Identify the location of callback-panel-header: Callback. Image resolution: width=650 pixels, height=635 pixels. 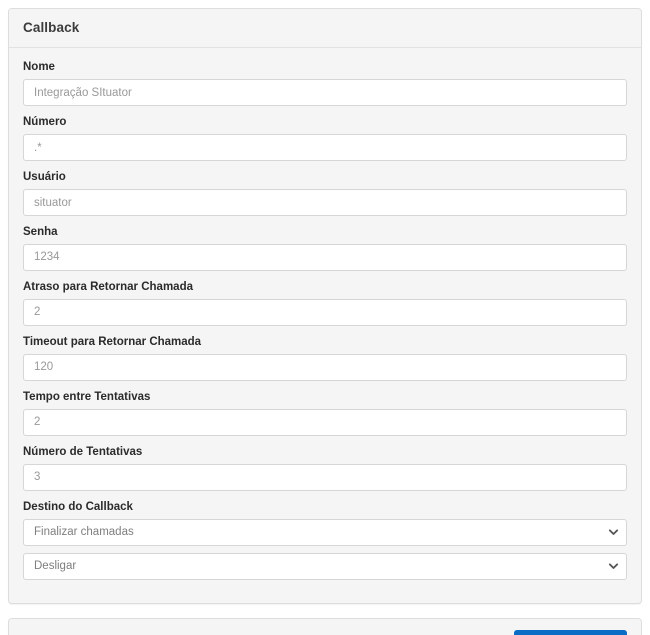
(325, 29).